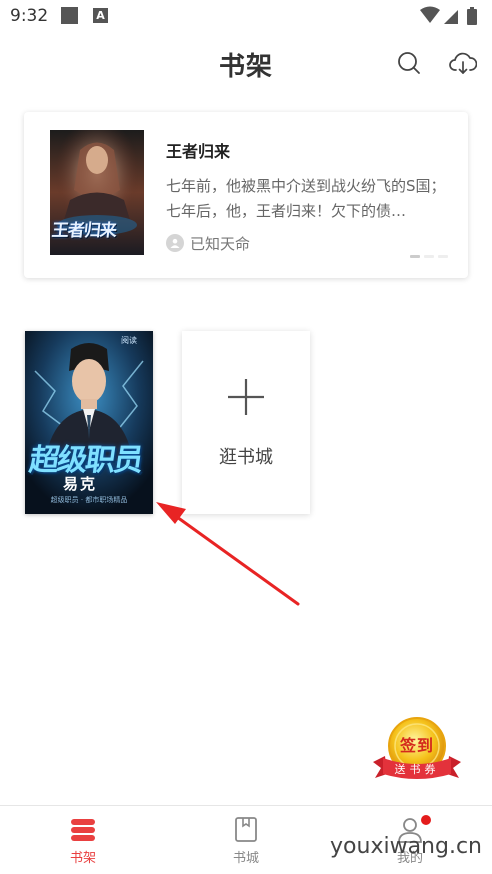 Image resolution: width=492 pixels, height=874 pixels. Describe the element at coordinates (245, 858) in the screenshot. I see `nav-label-bookstore: 书城` at that location.